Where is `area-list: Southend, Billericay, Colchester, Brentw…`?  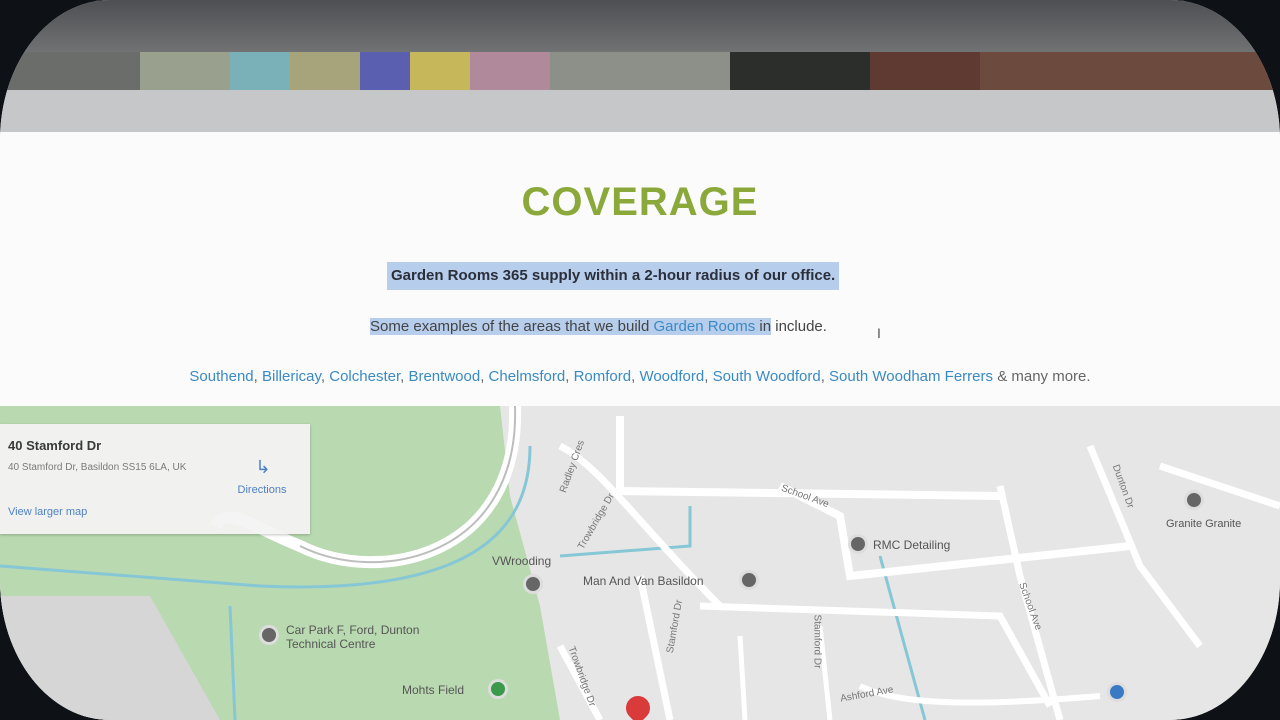 area-list: Southend, Billericay, Colchester, Brentw… is located at coordinates (640, 376).